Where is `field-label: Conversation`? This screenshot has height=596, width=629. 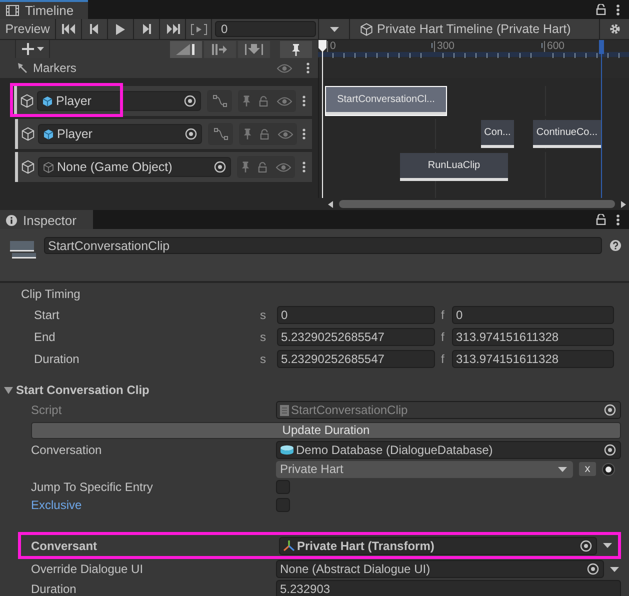
field-label: Conversation is located at coordinates (67, 450).